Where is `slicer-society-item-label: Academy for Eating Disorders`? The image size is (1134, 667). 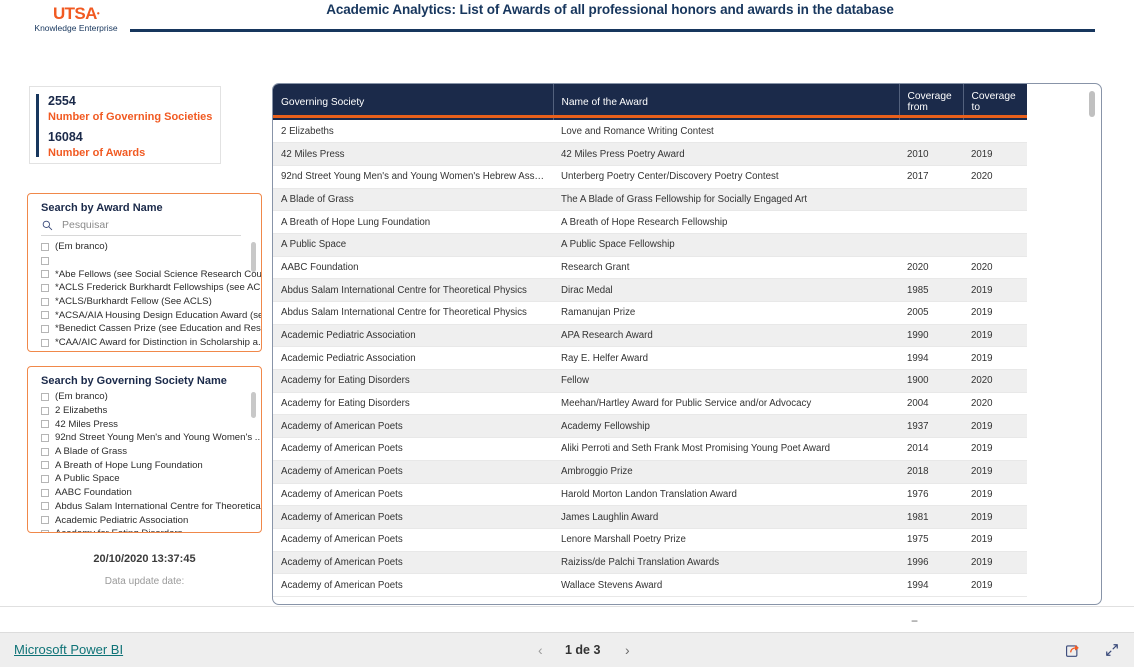
slicer-society-item-label: Academy for Eating Disorders is located at coordinates (118, 530).